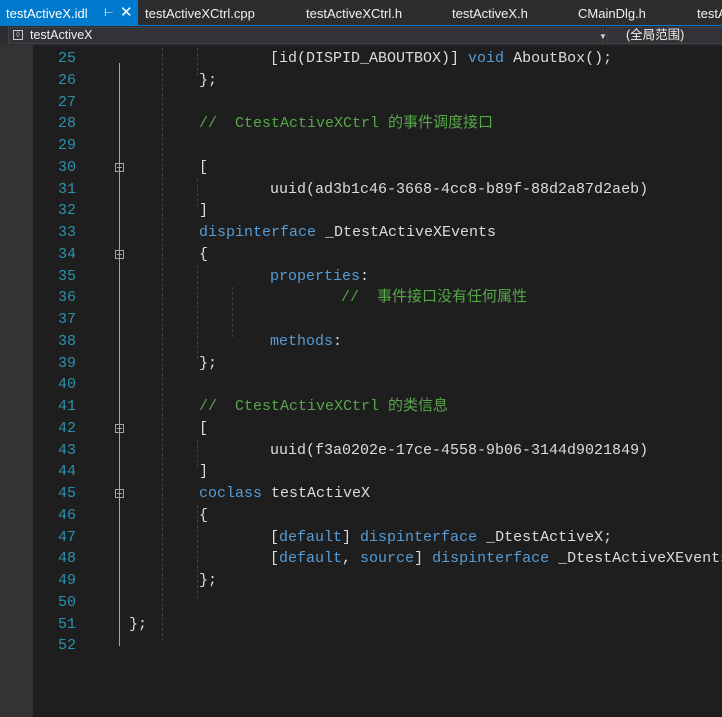  Describe the element at coordinates (486, 58) in the screenshot. I see `keyword-token: void` at that location.